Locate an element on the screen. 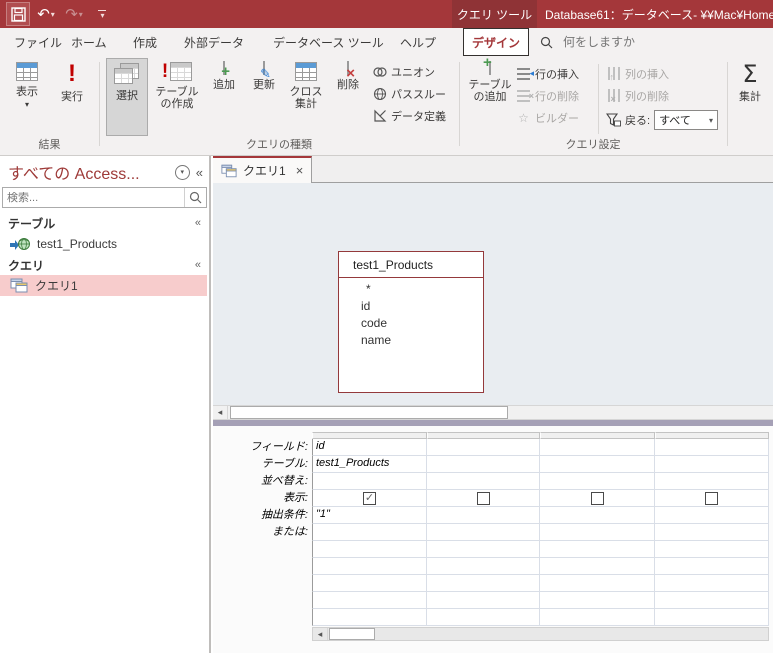 This screenshot has width=773, height=653. field-id: id is located at coordinates (411, 306).